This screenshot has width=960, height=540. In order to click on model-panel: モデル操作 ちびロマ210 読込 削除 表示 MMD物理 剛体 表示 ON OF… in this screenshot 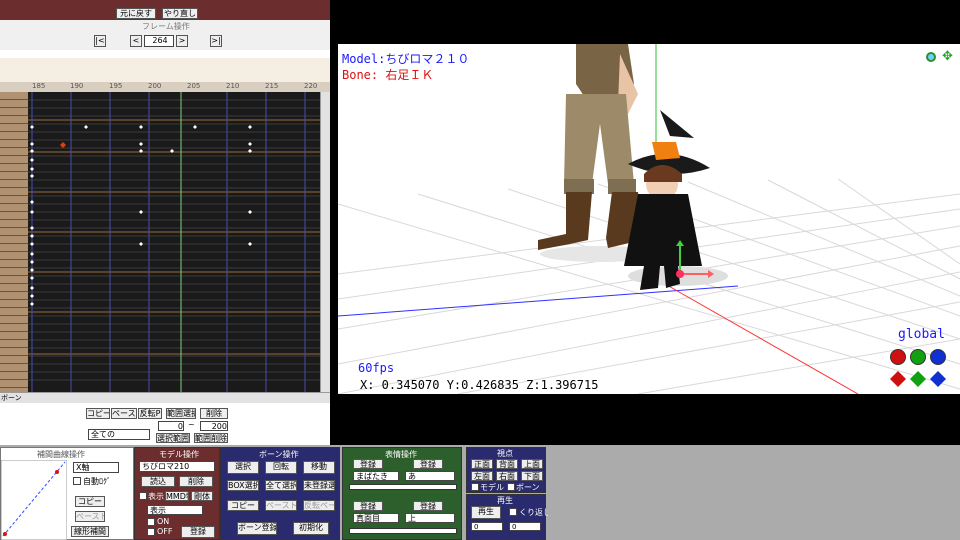, I will do `click(177, 493)`.